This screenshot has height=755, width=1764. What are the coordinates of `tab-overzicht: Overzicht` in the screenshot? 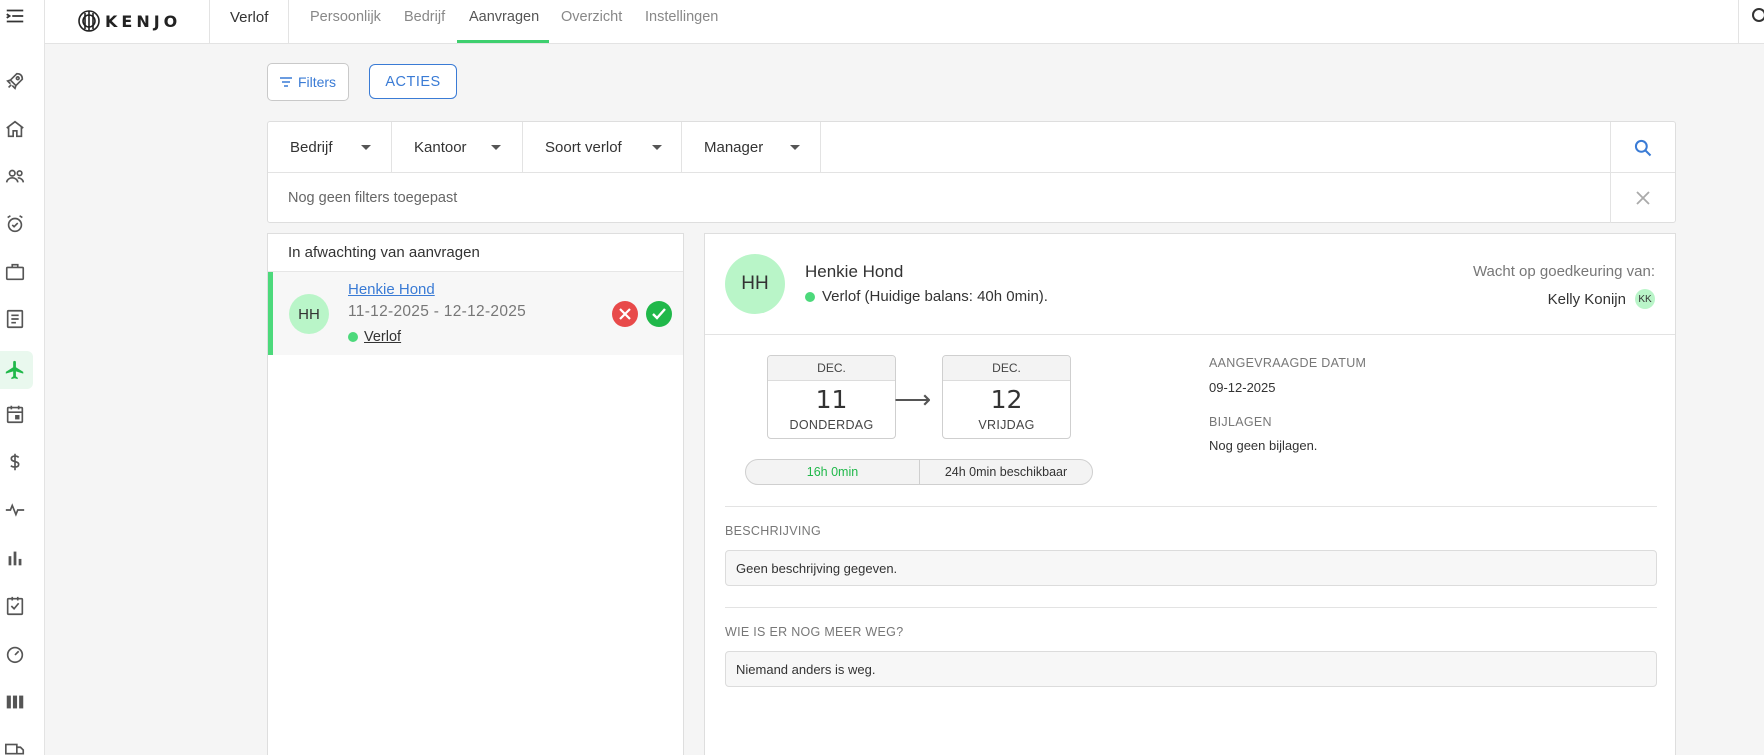 It's located at (591, 17).